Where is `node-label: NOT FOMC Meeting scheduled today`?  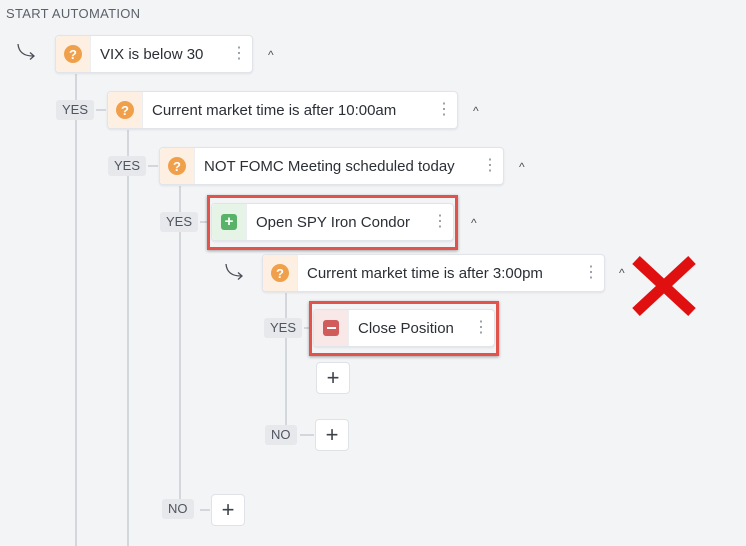
node-label: NOT FOMC Meeting scheduled today is located at coordinates (329, 166).